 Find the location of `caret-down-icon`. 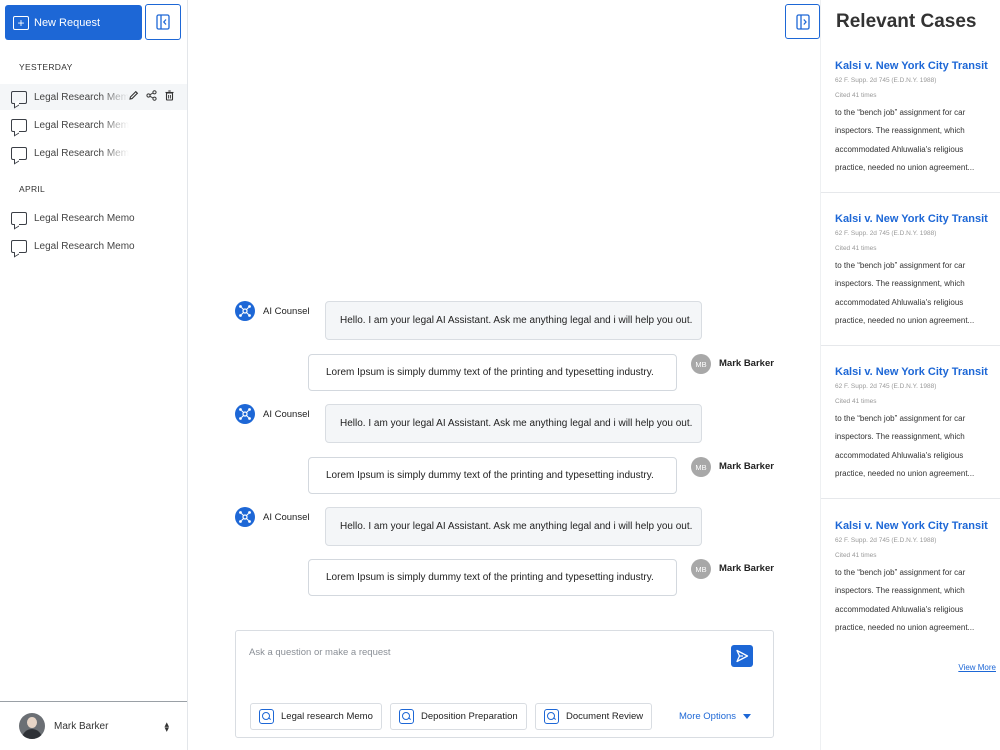

caret-down-icon is located at coordinates (747, 716).